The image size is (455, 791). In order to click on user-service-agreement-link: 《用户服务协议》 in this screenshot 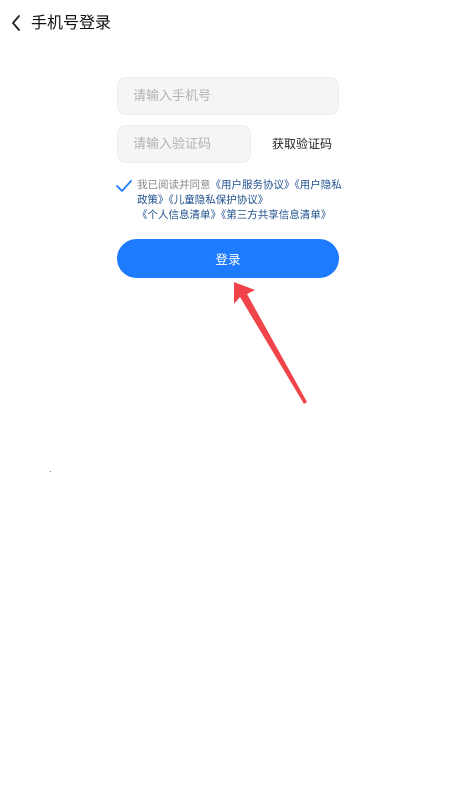, I will do `click(253, 185)`.